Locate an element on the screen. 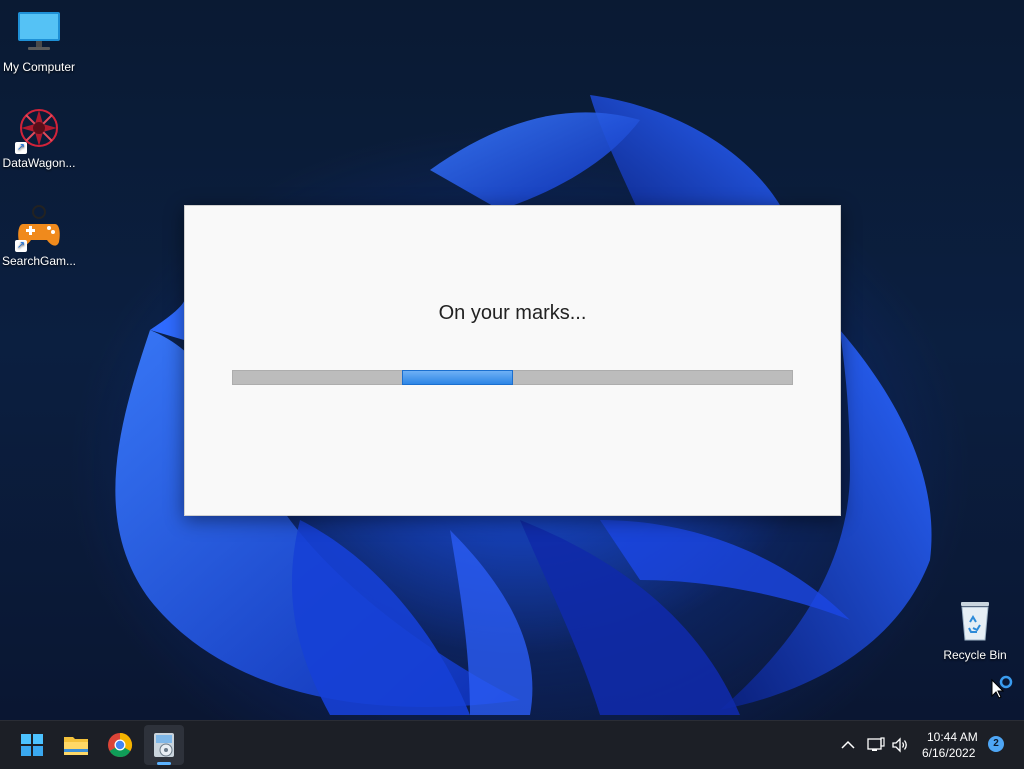 The width and height of the screenshot is (1024, 769). desktop-icon-label: Recycle Bin is located at coordinates (975, 655).